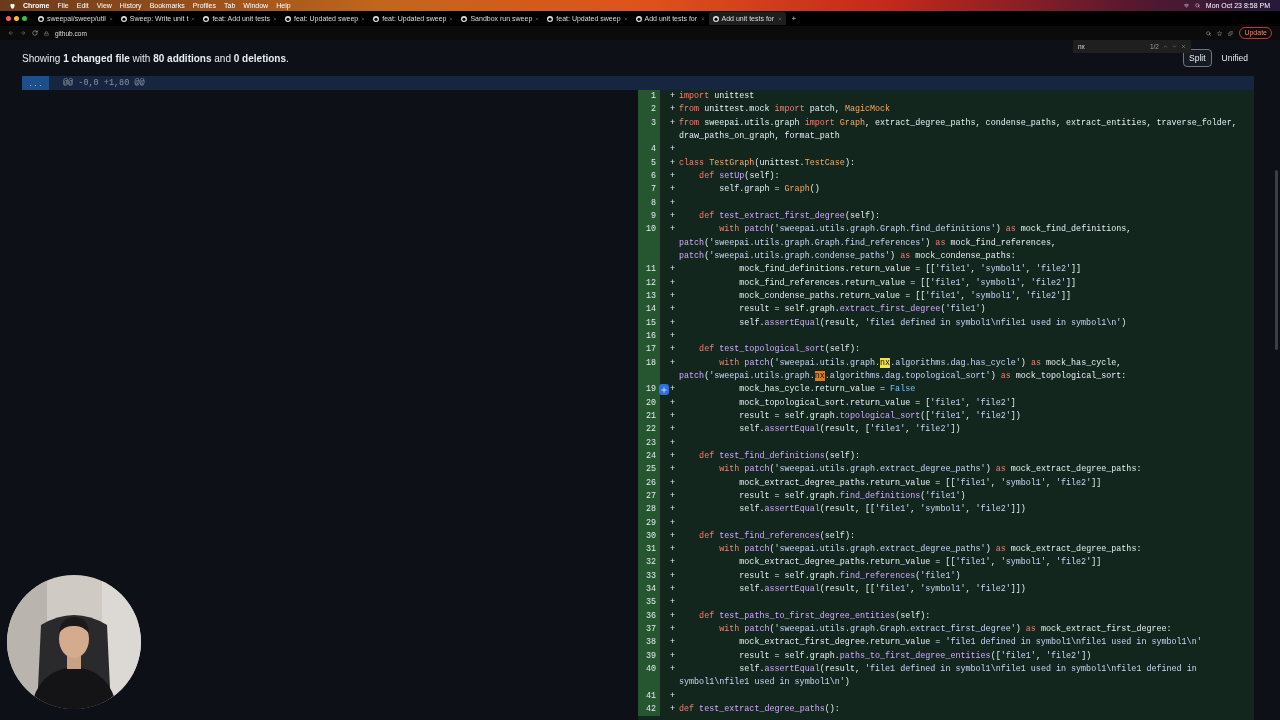  I want to click on code-line: with patch('sweepai.utils.graph.extract_degree_paths') as mock_extract_degree_paths:, so click(930, 470).